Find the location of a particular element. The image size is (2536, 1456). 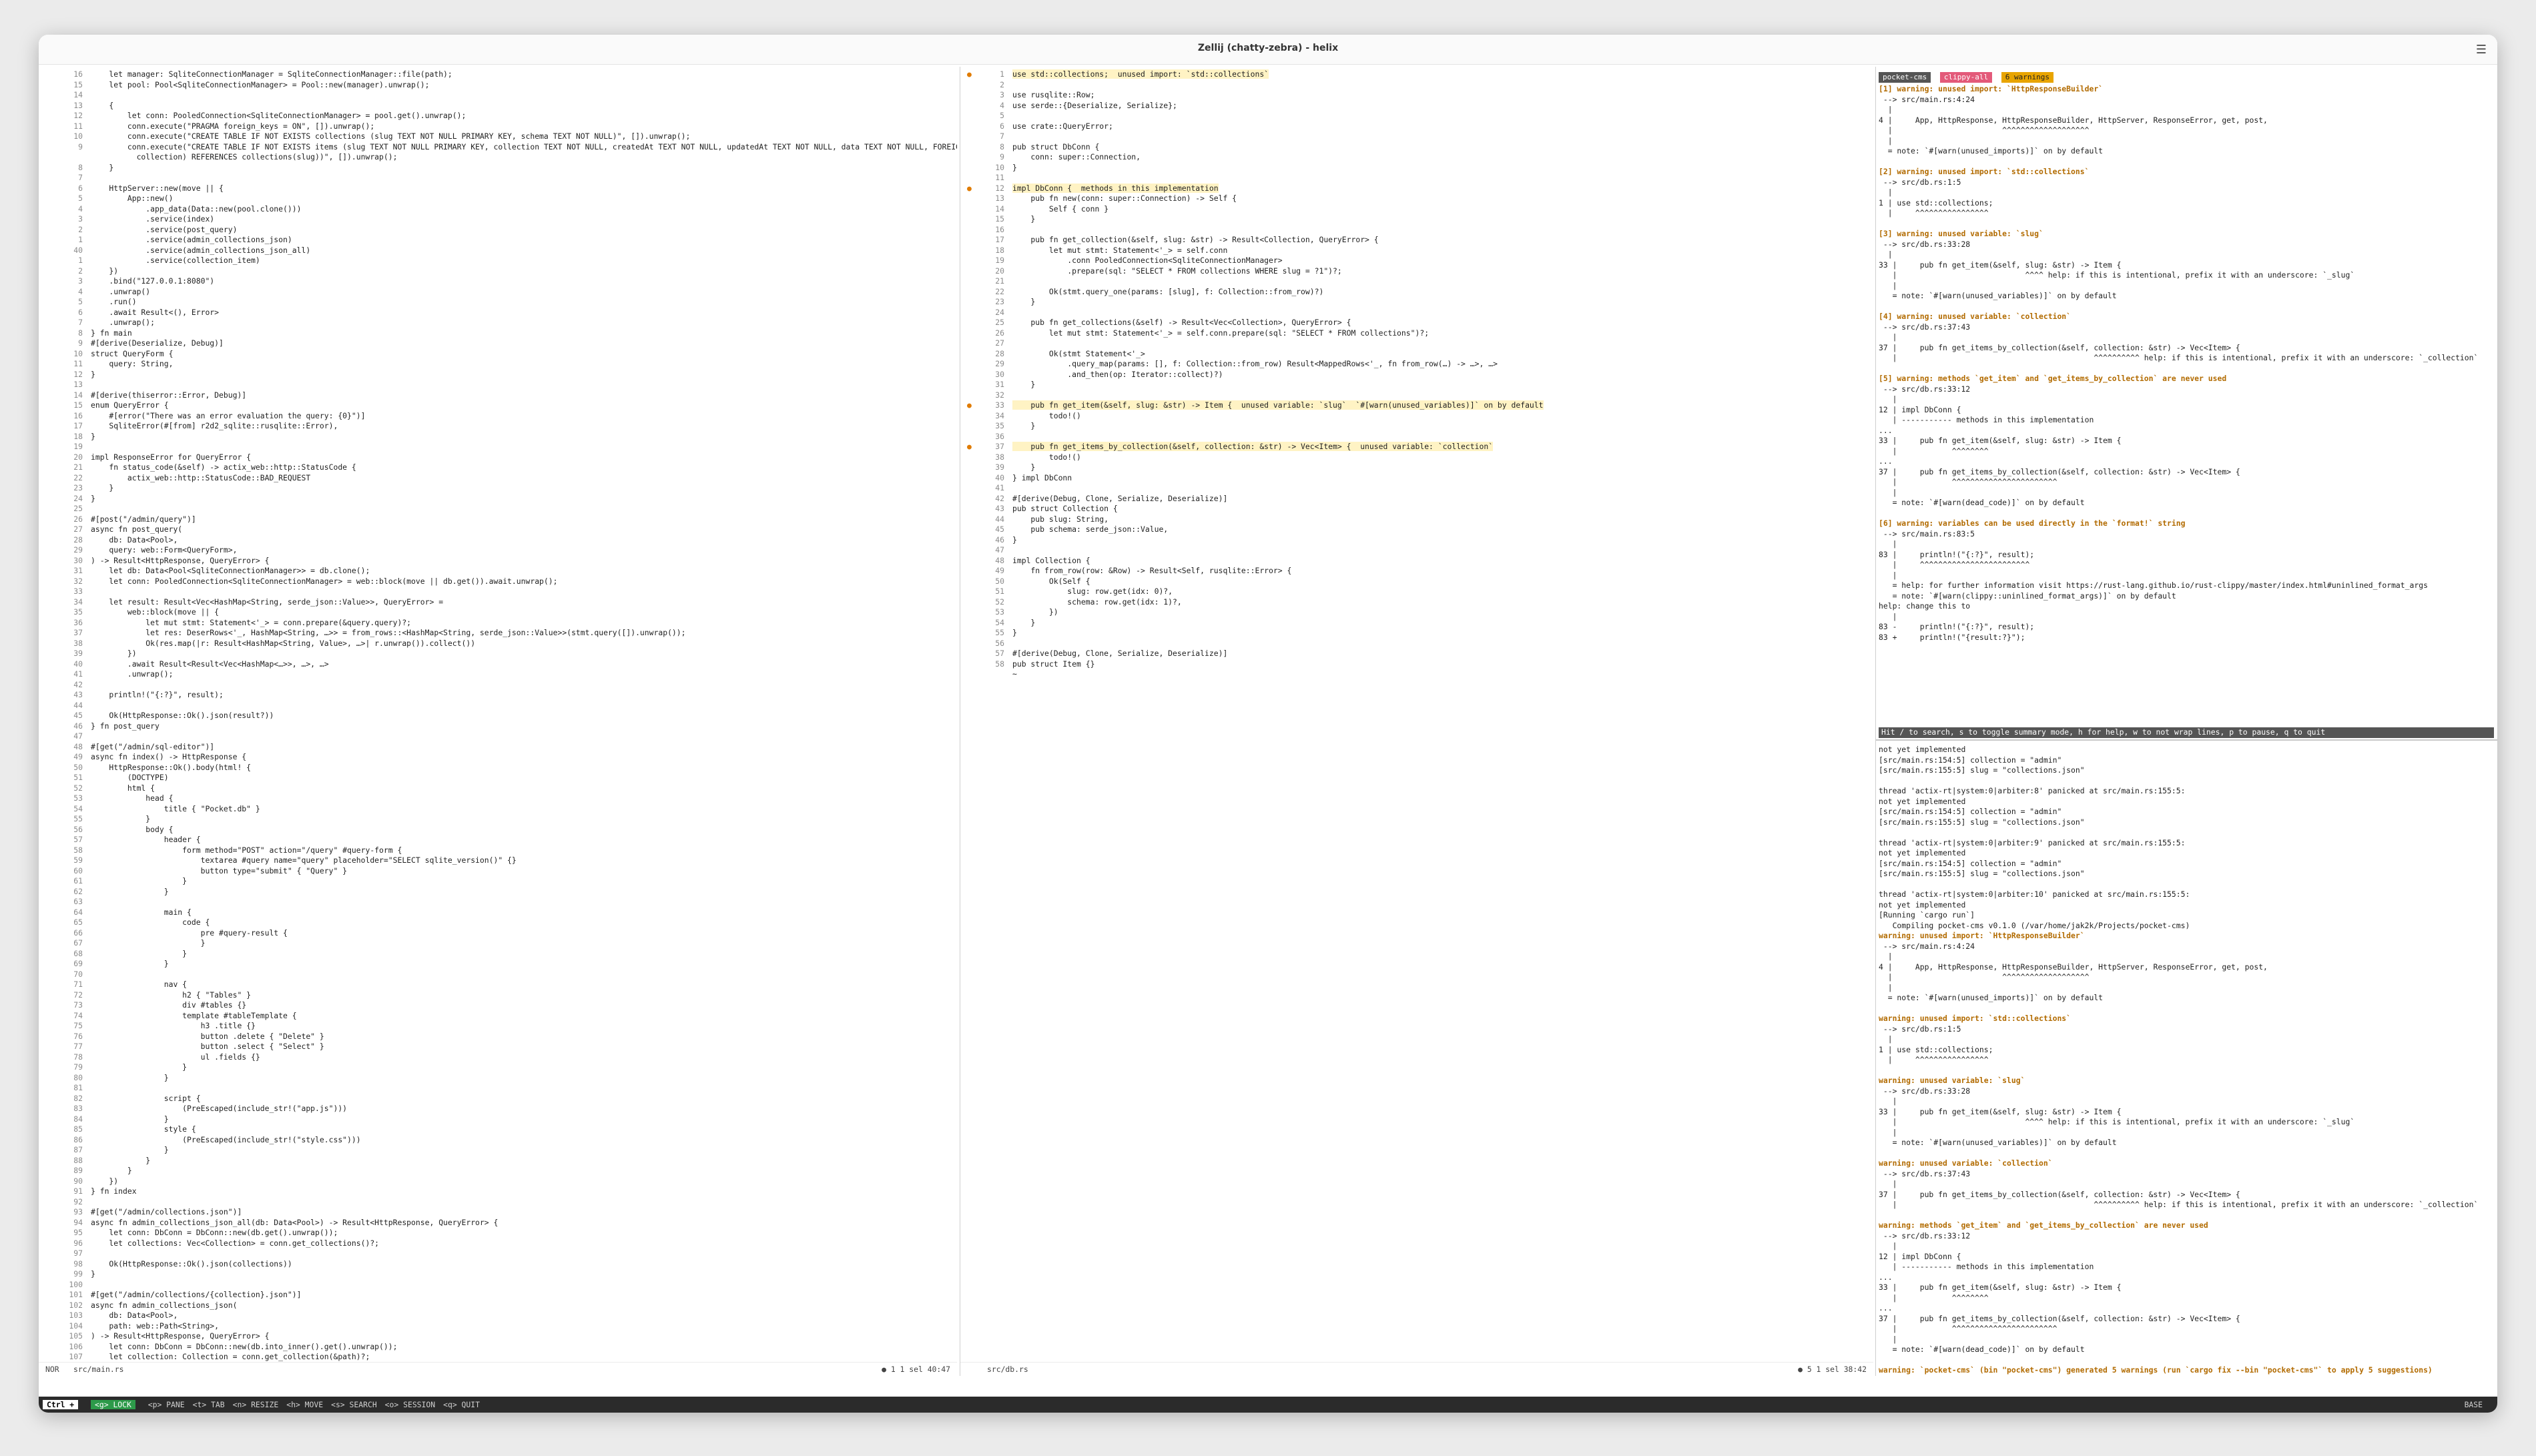

line-number: 61 is located at coordinates (78, 880).